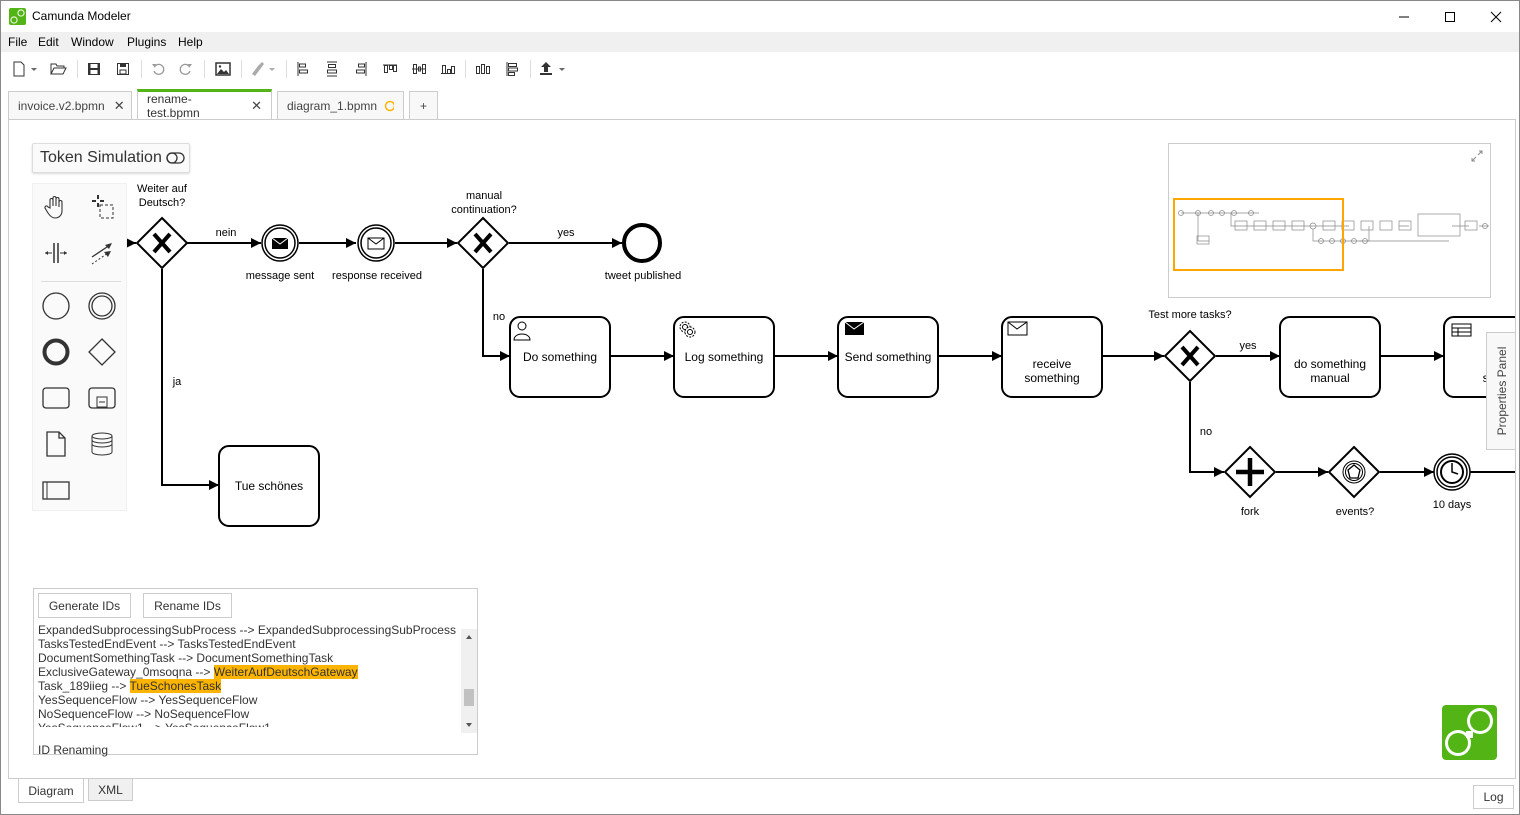 Image resolution: width=1520 pixels, height=815 pixels. I want to click on tab-diagram-1: diagram_1.bpmn, so click(340, 105).